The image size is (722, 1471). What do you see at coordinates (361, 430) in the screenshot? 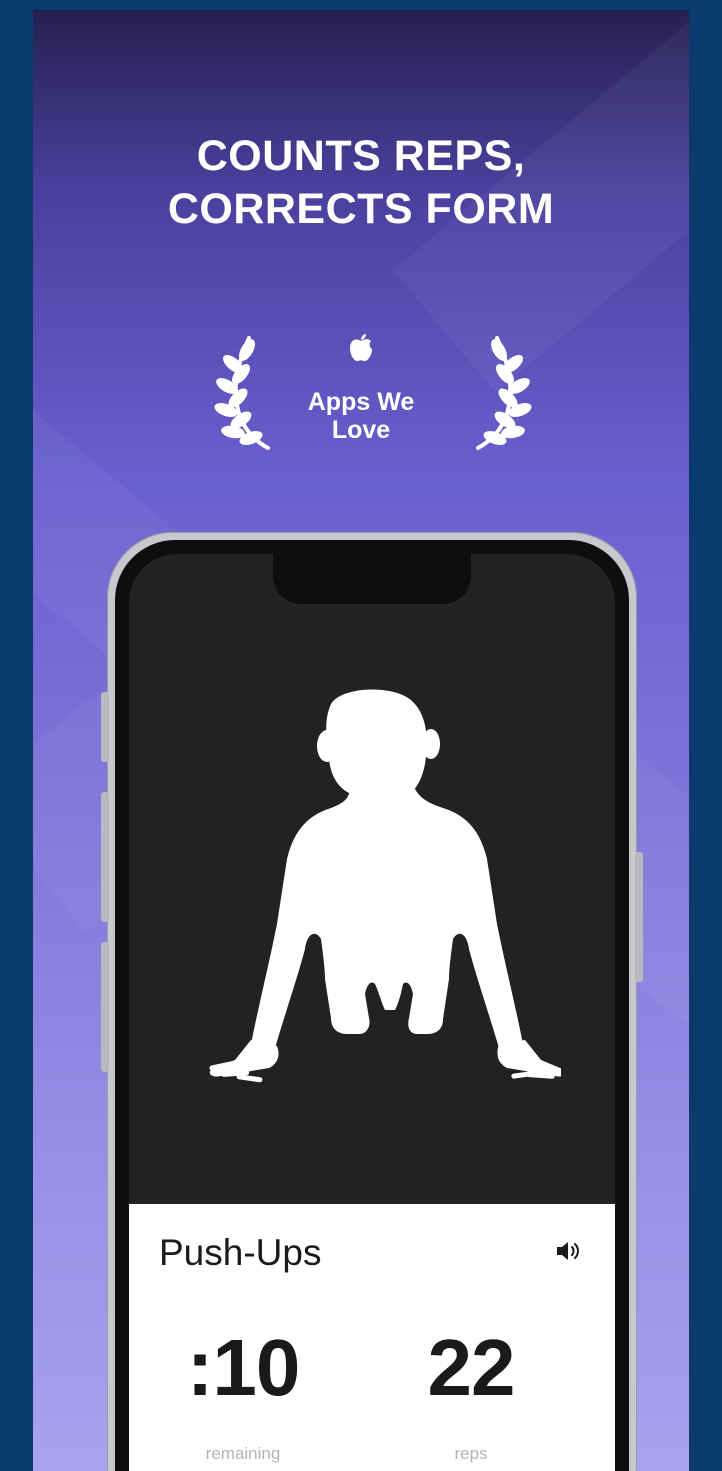
I see `award-line-2: Love` at bounding box center [361, 430].